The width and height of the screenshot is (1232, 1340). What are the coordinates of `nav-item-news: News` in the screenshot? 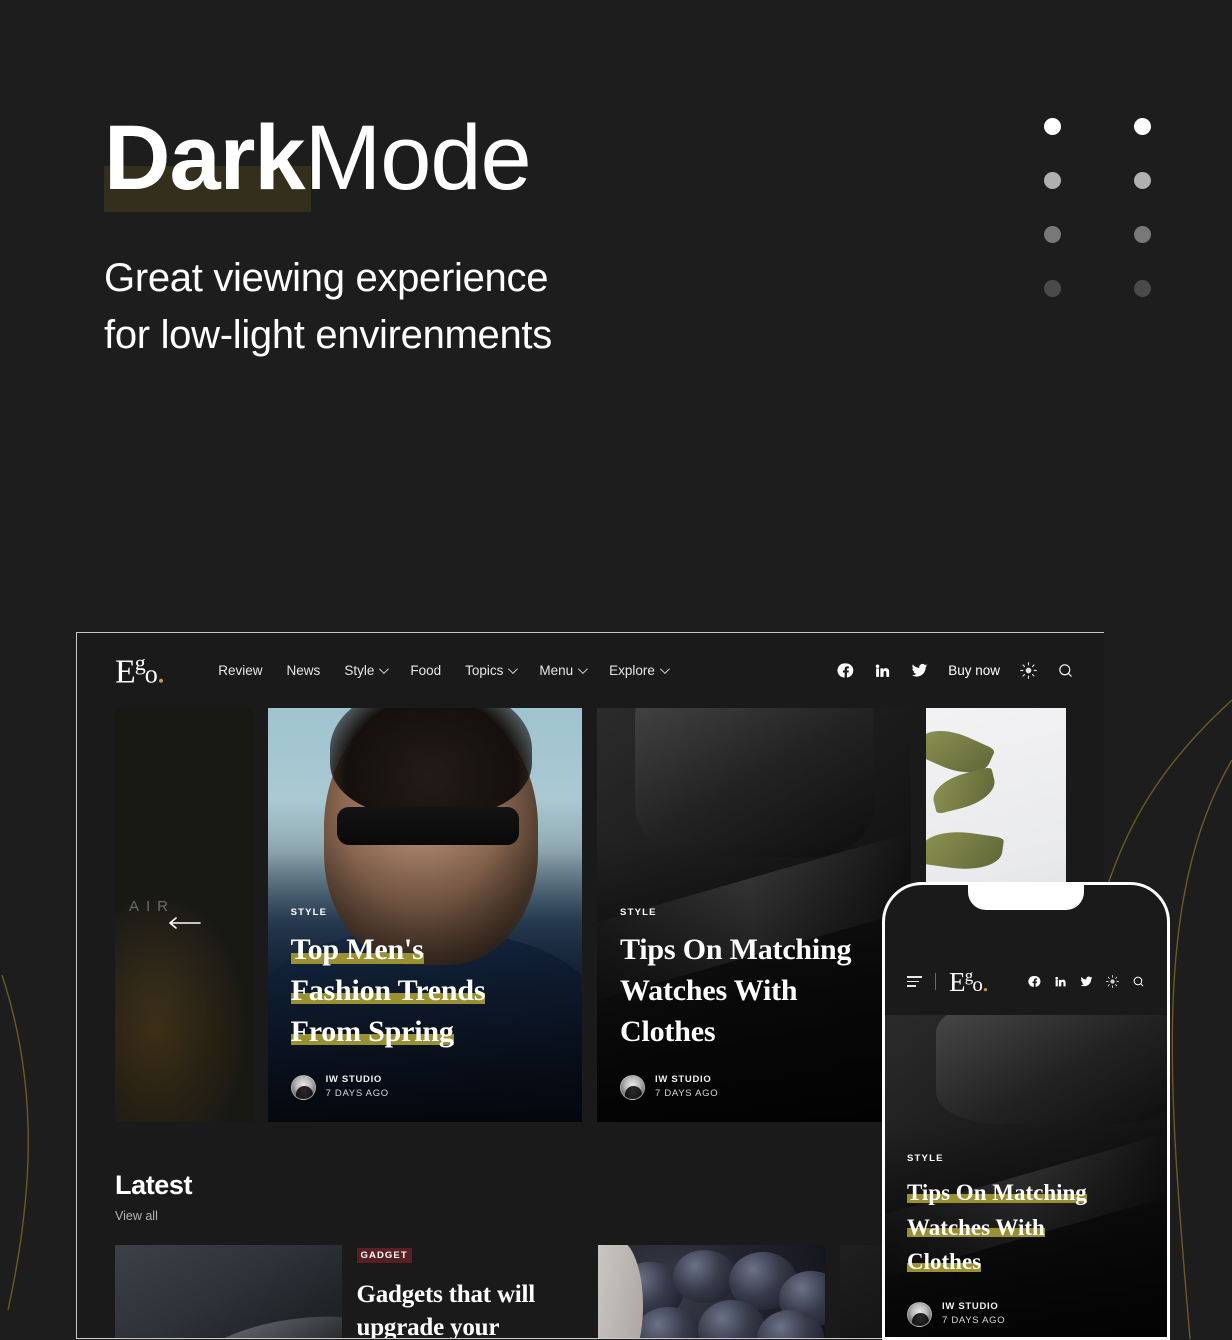 It's located at (304, 670).